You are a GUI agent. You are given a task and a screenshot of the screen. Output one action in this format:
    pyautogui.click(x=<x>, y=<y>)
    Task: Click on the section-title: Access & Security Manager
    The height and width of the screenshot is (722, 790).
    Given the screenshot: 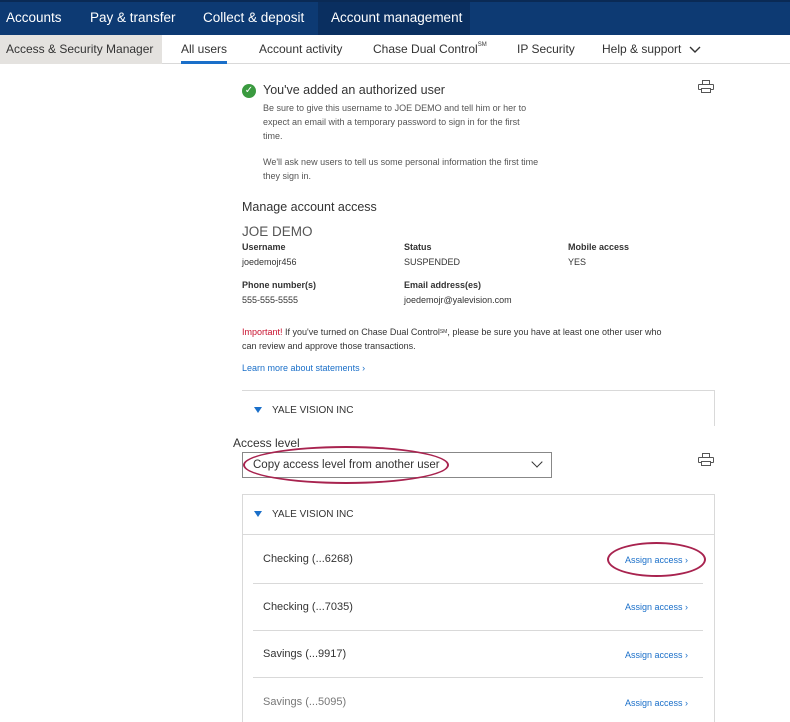 What is the action you would take?
    pyautogui.click(x=81, y=49)
    